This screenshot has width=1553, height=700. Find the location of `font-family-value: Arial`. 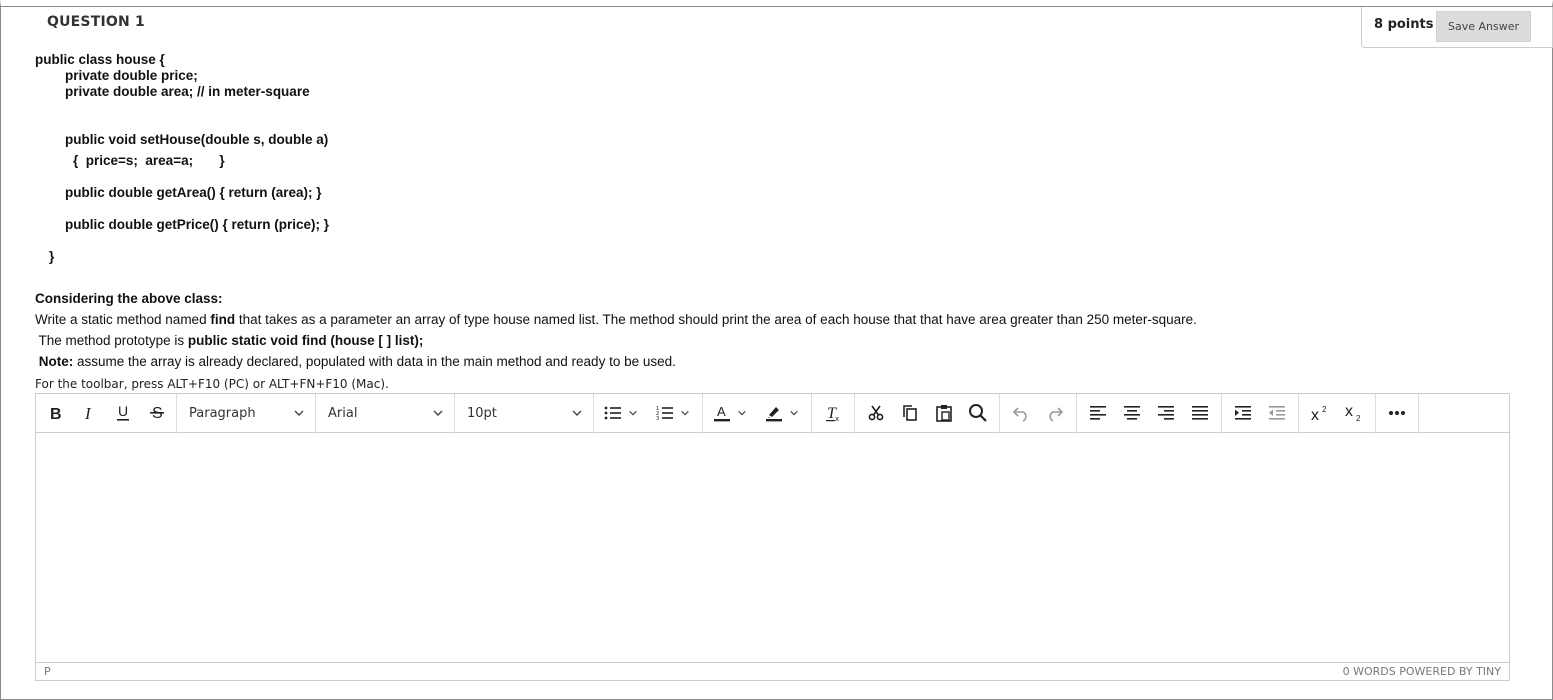

font-family-value: Arial is located at coordinates (343, 413).